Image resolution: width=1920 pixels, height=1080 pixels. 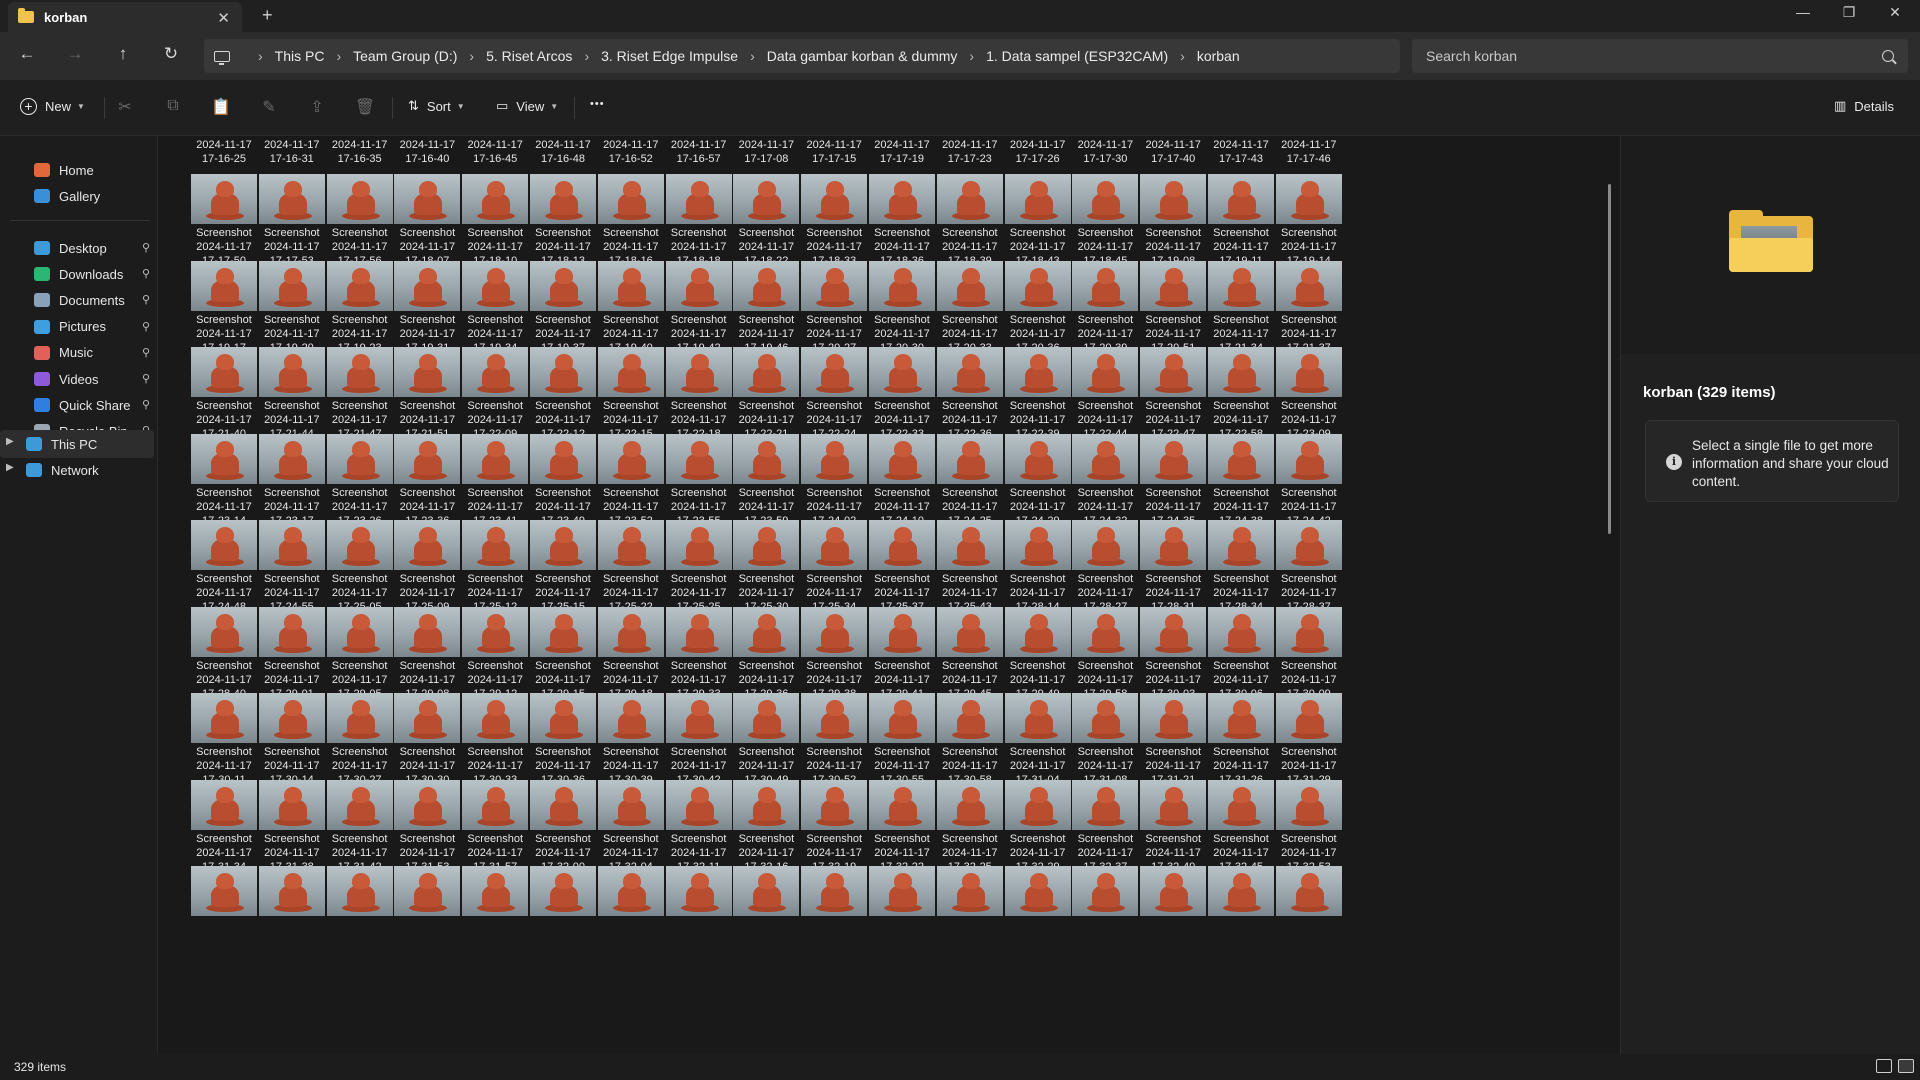 I want to click on rename-icon: ✎, so click(x=269, y=108).